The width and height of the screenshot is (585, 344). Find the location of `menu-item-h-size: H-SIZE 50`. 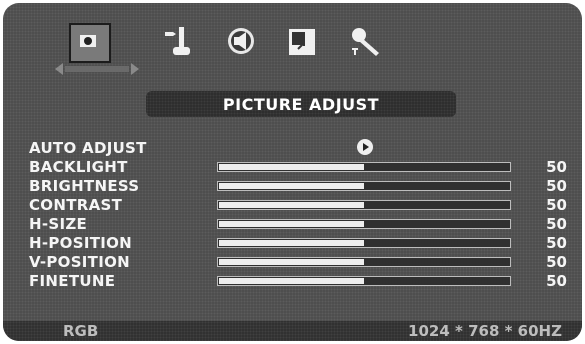

menu-item-h-size: H-SIZE 50 is located at coordinates (297, 224).